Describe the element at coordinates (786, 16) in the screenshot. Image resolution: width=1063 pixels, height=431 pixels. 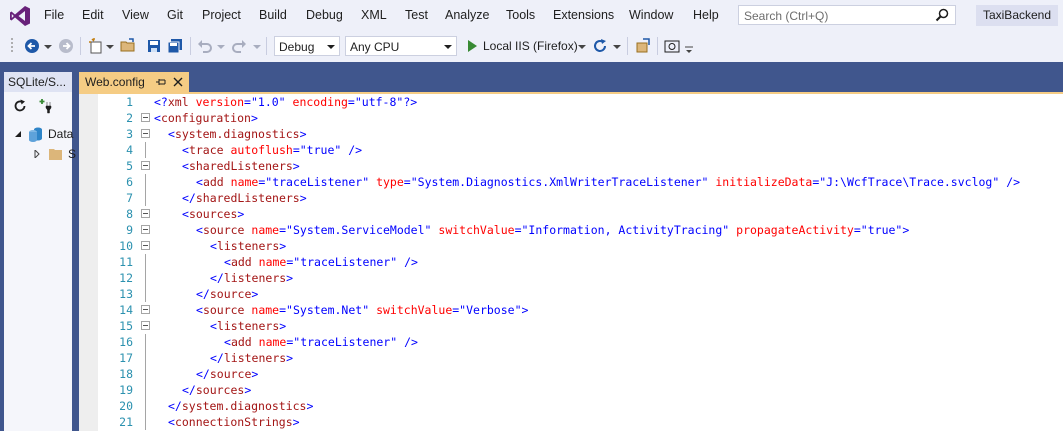
I see `search-placeholder: Search (Ctrl+Q)` at that location.